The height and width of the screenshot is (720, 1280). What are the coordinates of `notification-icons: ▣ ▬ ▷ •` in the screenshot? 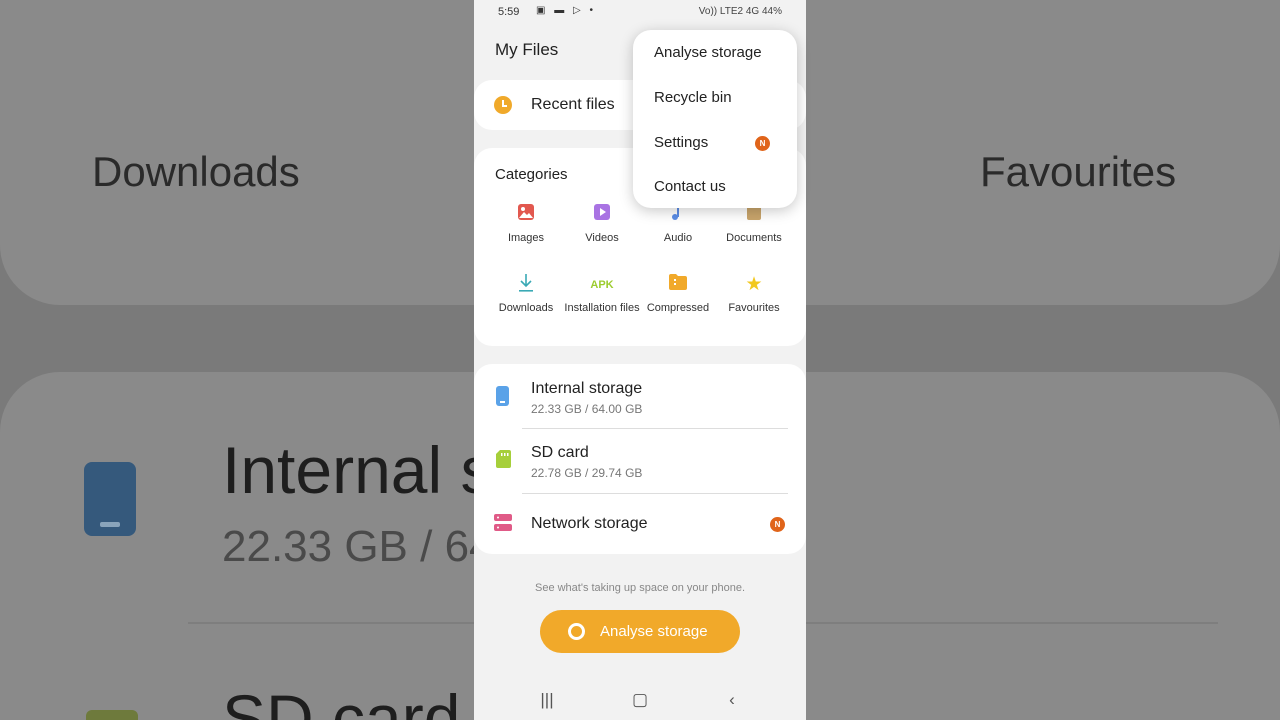 It's located at (566, 10).